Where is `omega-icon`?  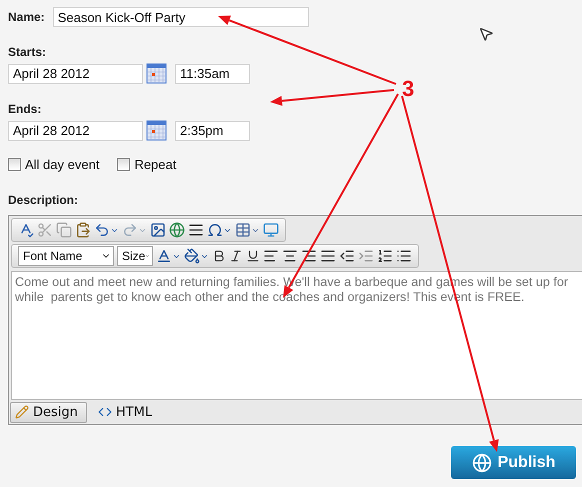 omega-icon is located at coordinates (219, 230).